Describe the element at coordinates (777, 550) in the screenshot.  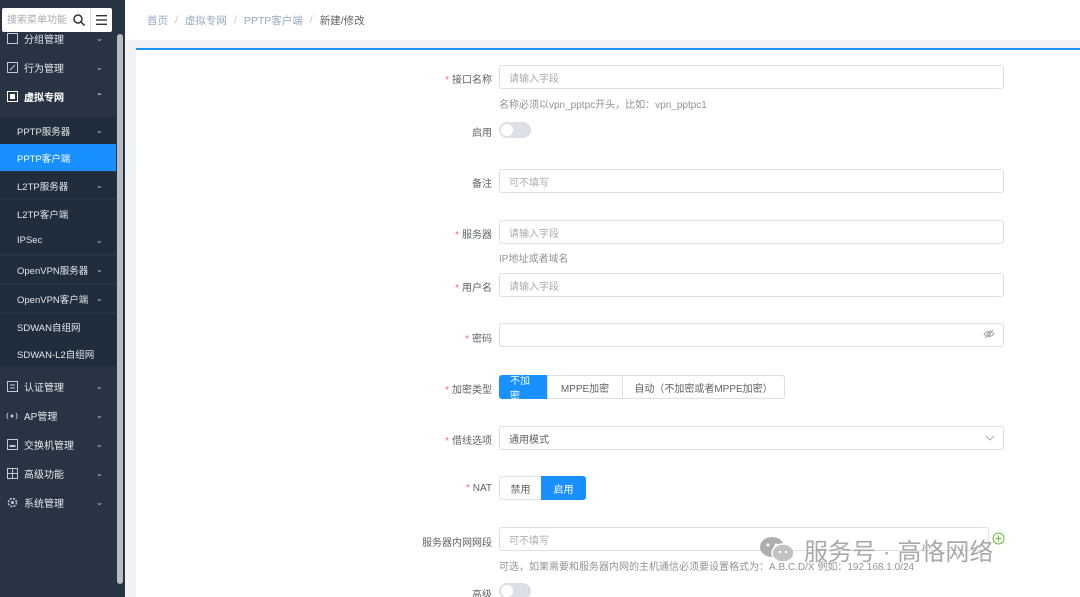
I see `wechat-logo-icon` at that location.